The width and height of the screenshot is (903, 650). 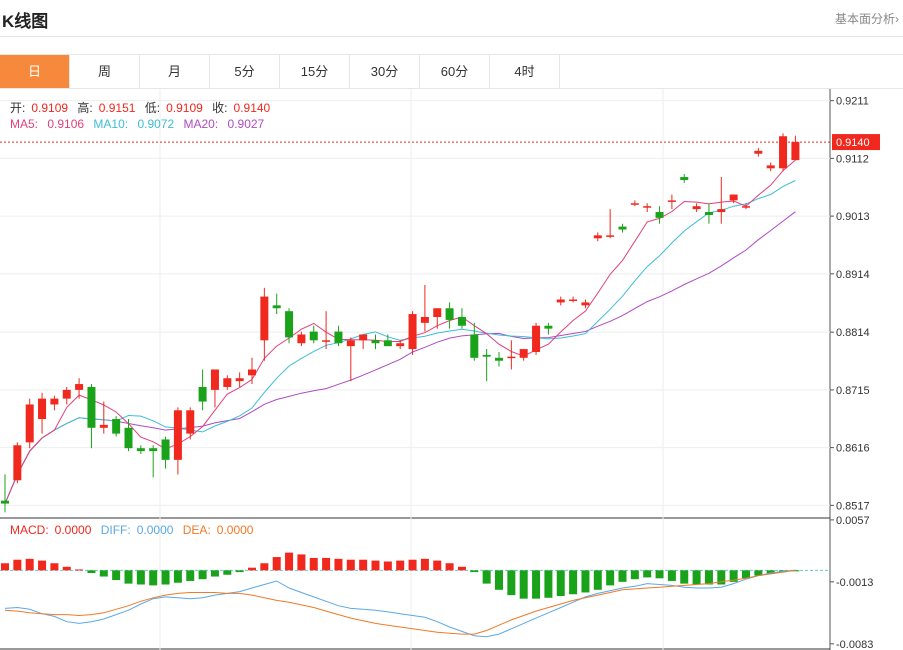 What do you see at coordinates (241, 108) in the screenshot?
I see `ohlc-item: 收: 0.9140` at bounding box center [241, 108].